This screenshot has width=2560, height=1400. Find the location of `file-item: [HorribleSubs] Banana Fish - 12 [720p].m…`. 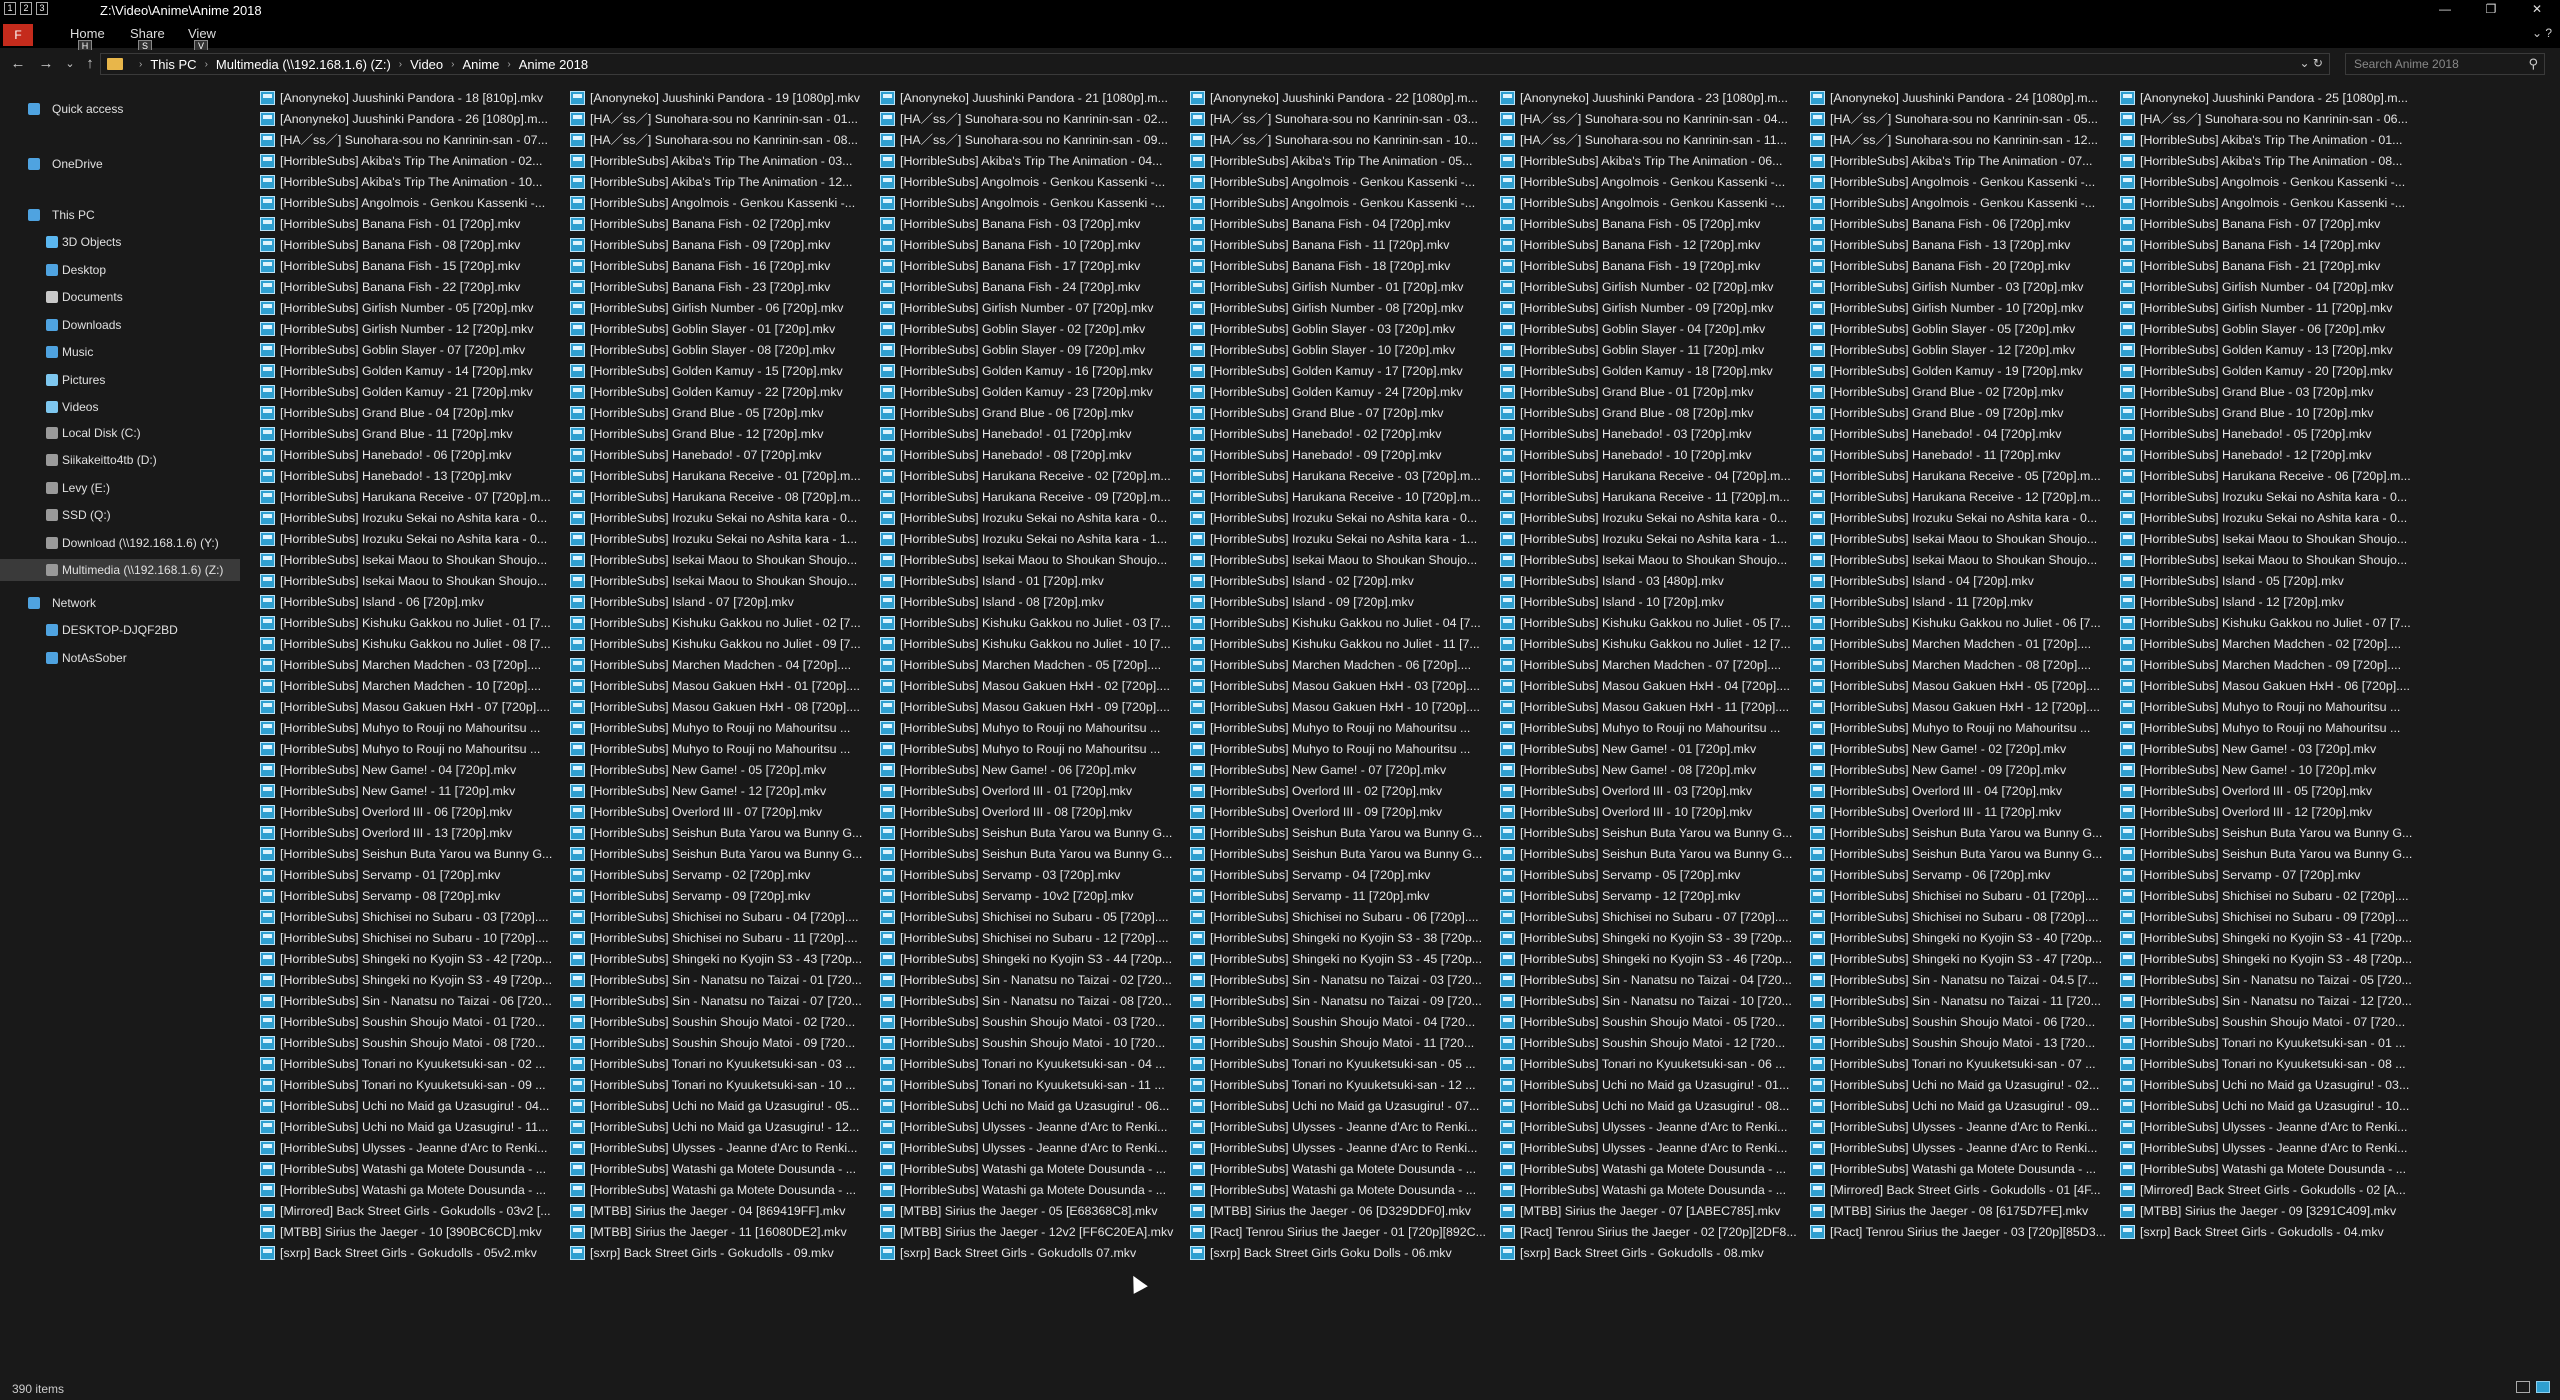

file-item: [HorribleSubs] Banana Fish - 12 [720p].m… is located at coordinates (1648, 245).